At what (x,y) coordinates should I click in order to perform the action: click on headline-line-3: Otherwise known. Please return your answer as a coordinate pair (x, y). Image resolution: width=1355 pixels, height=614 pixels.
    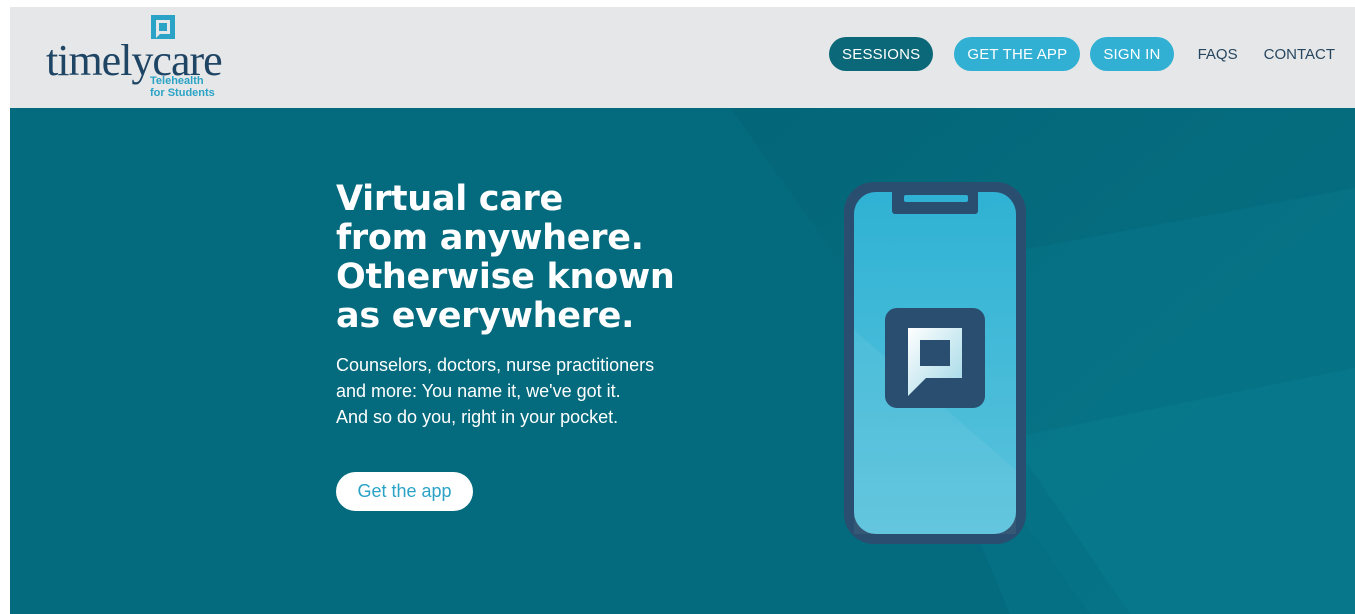
    Looking at the image, I should click on (505, 277).